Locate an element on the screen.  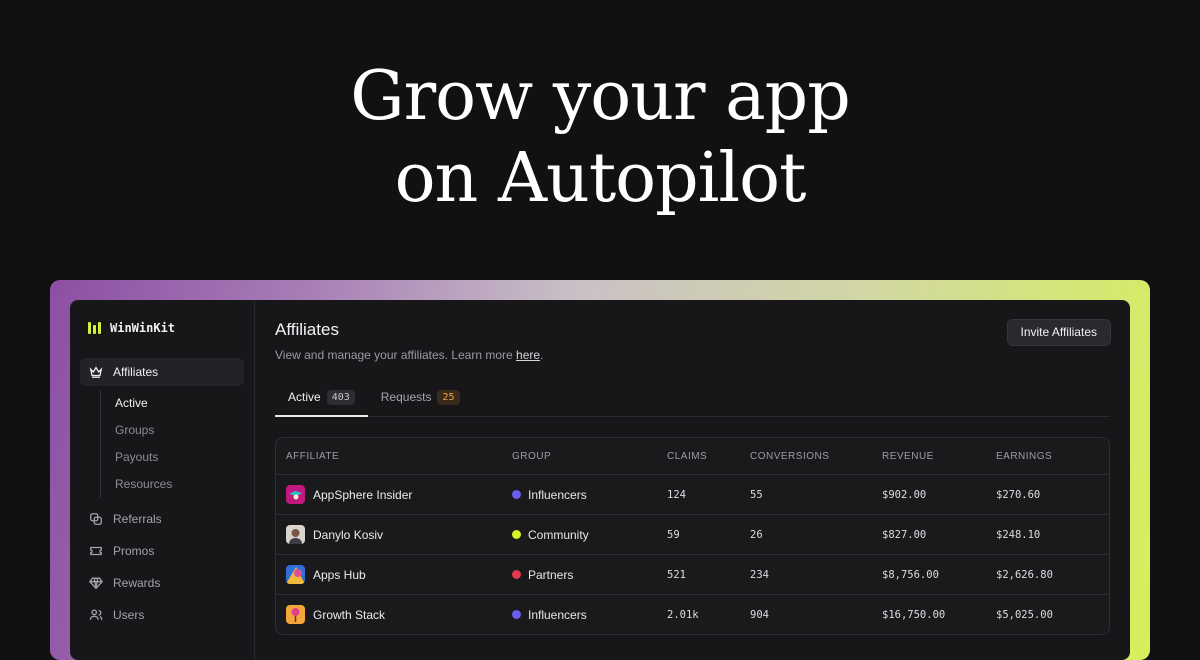
affiliates-subnav: Active Groups Payouts Resources is located at coordinates (172, 444).